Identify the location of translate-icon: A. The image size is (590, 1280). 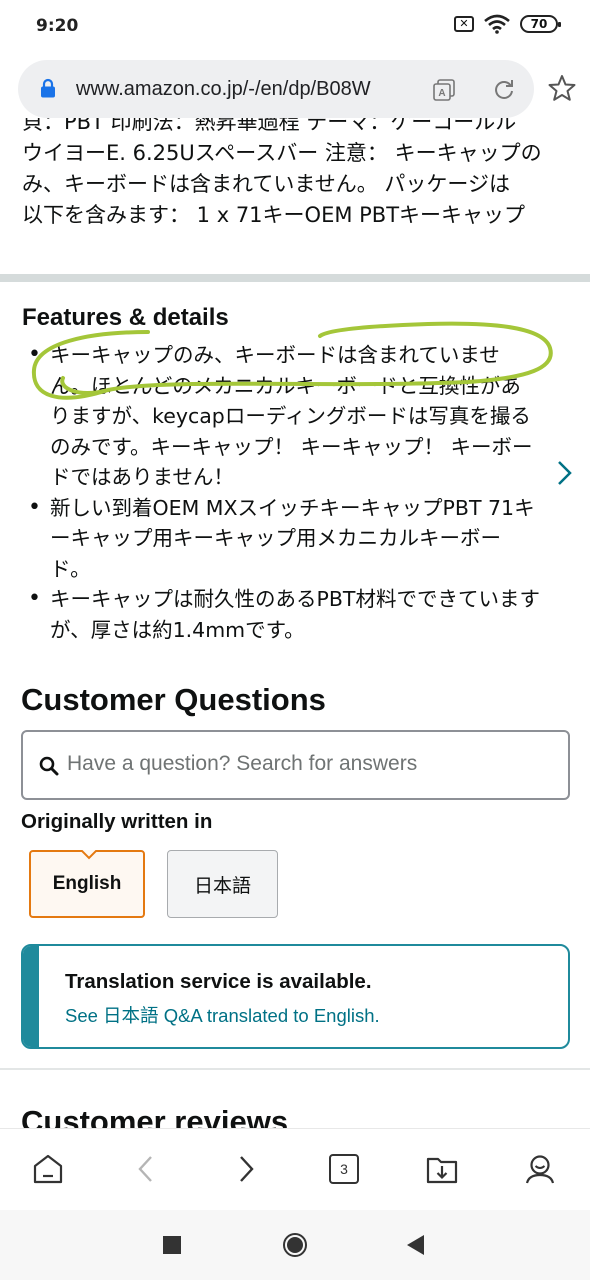
(444, 90).